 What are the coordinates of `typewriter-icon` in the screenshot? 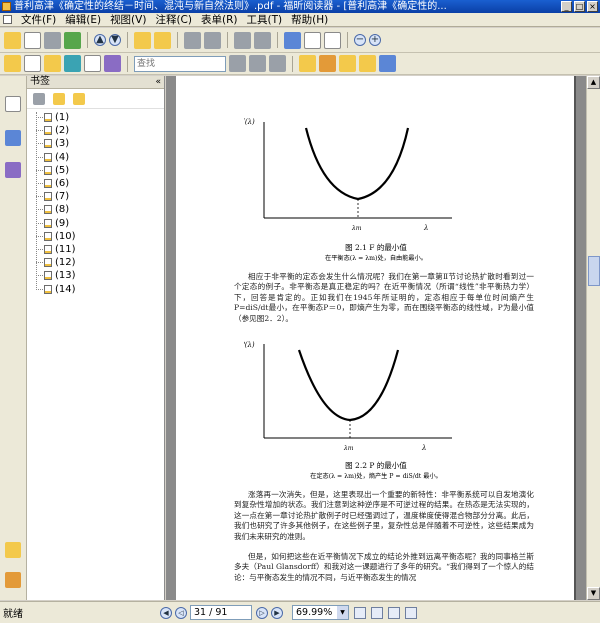 It's located at (72, 63).